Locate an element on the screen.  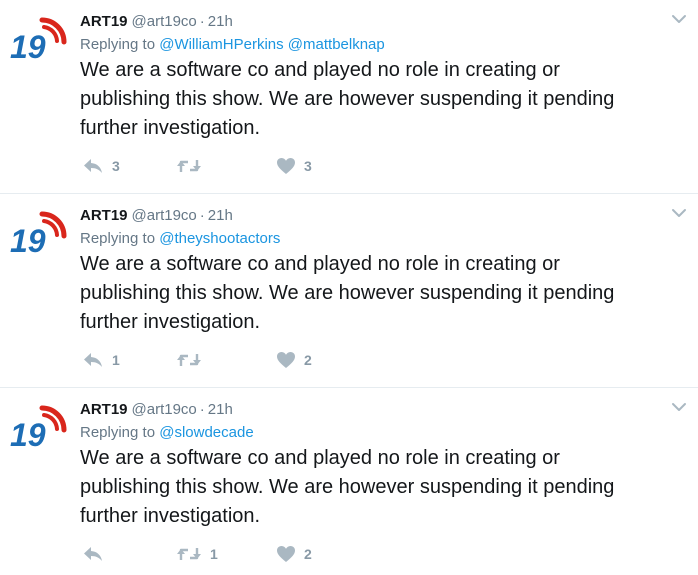
retweet-button: 1 is located at coordinates (197, 554).